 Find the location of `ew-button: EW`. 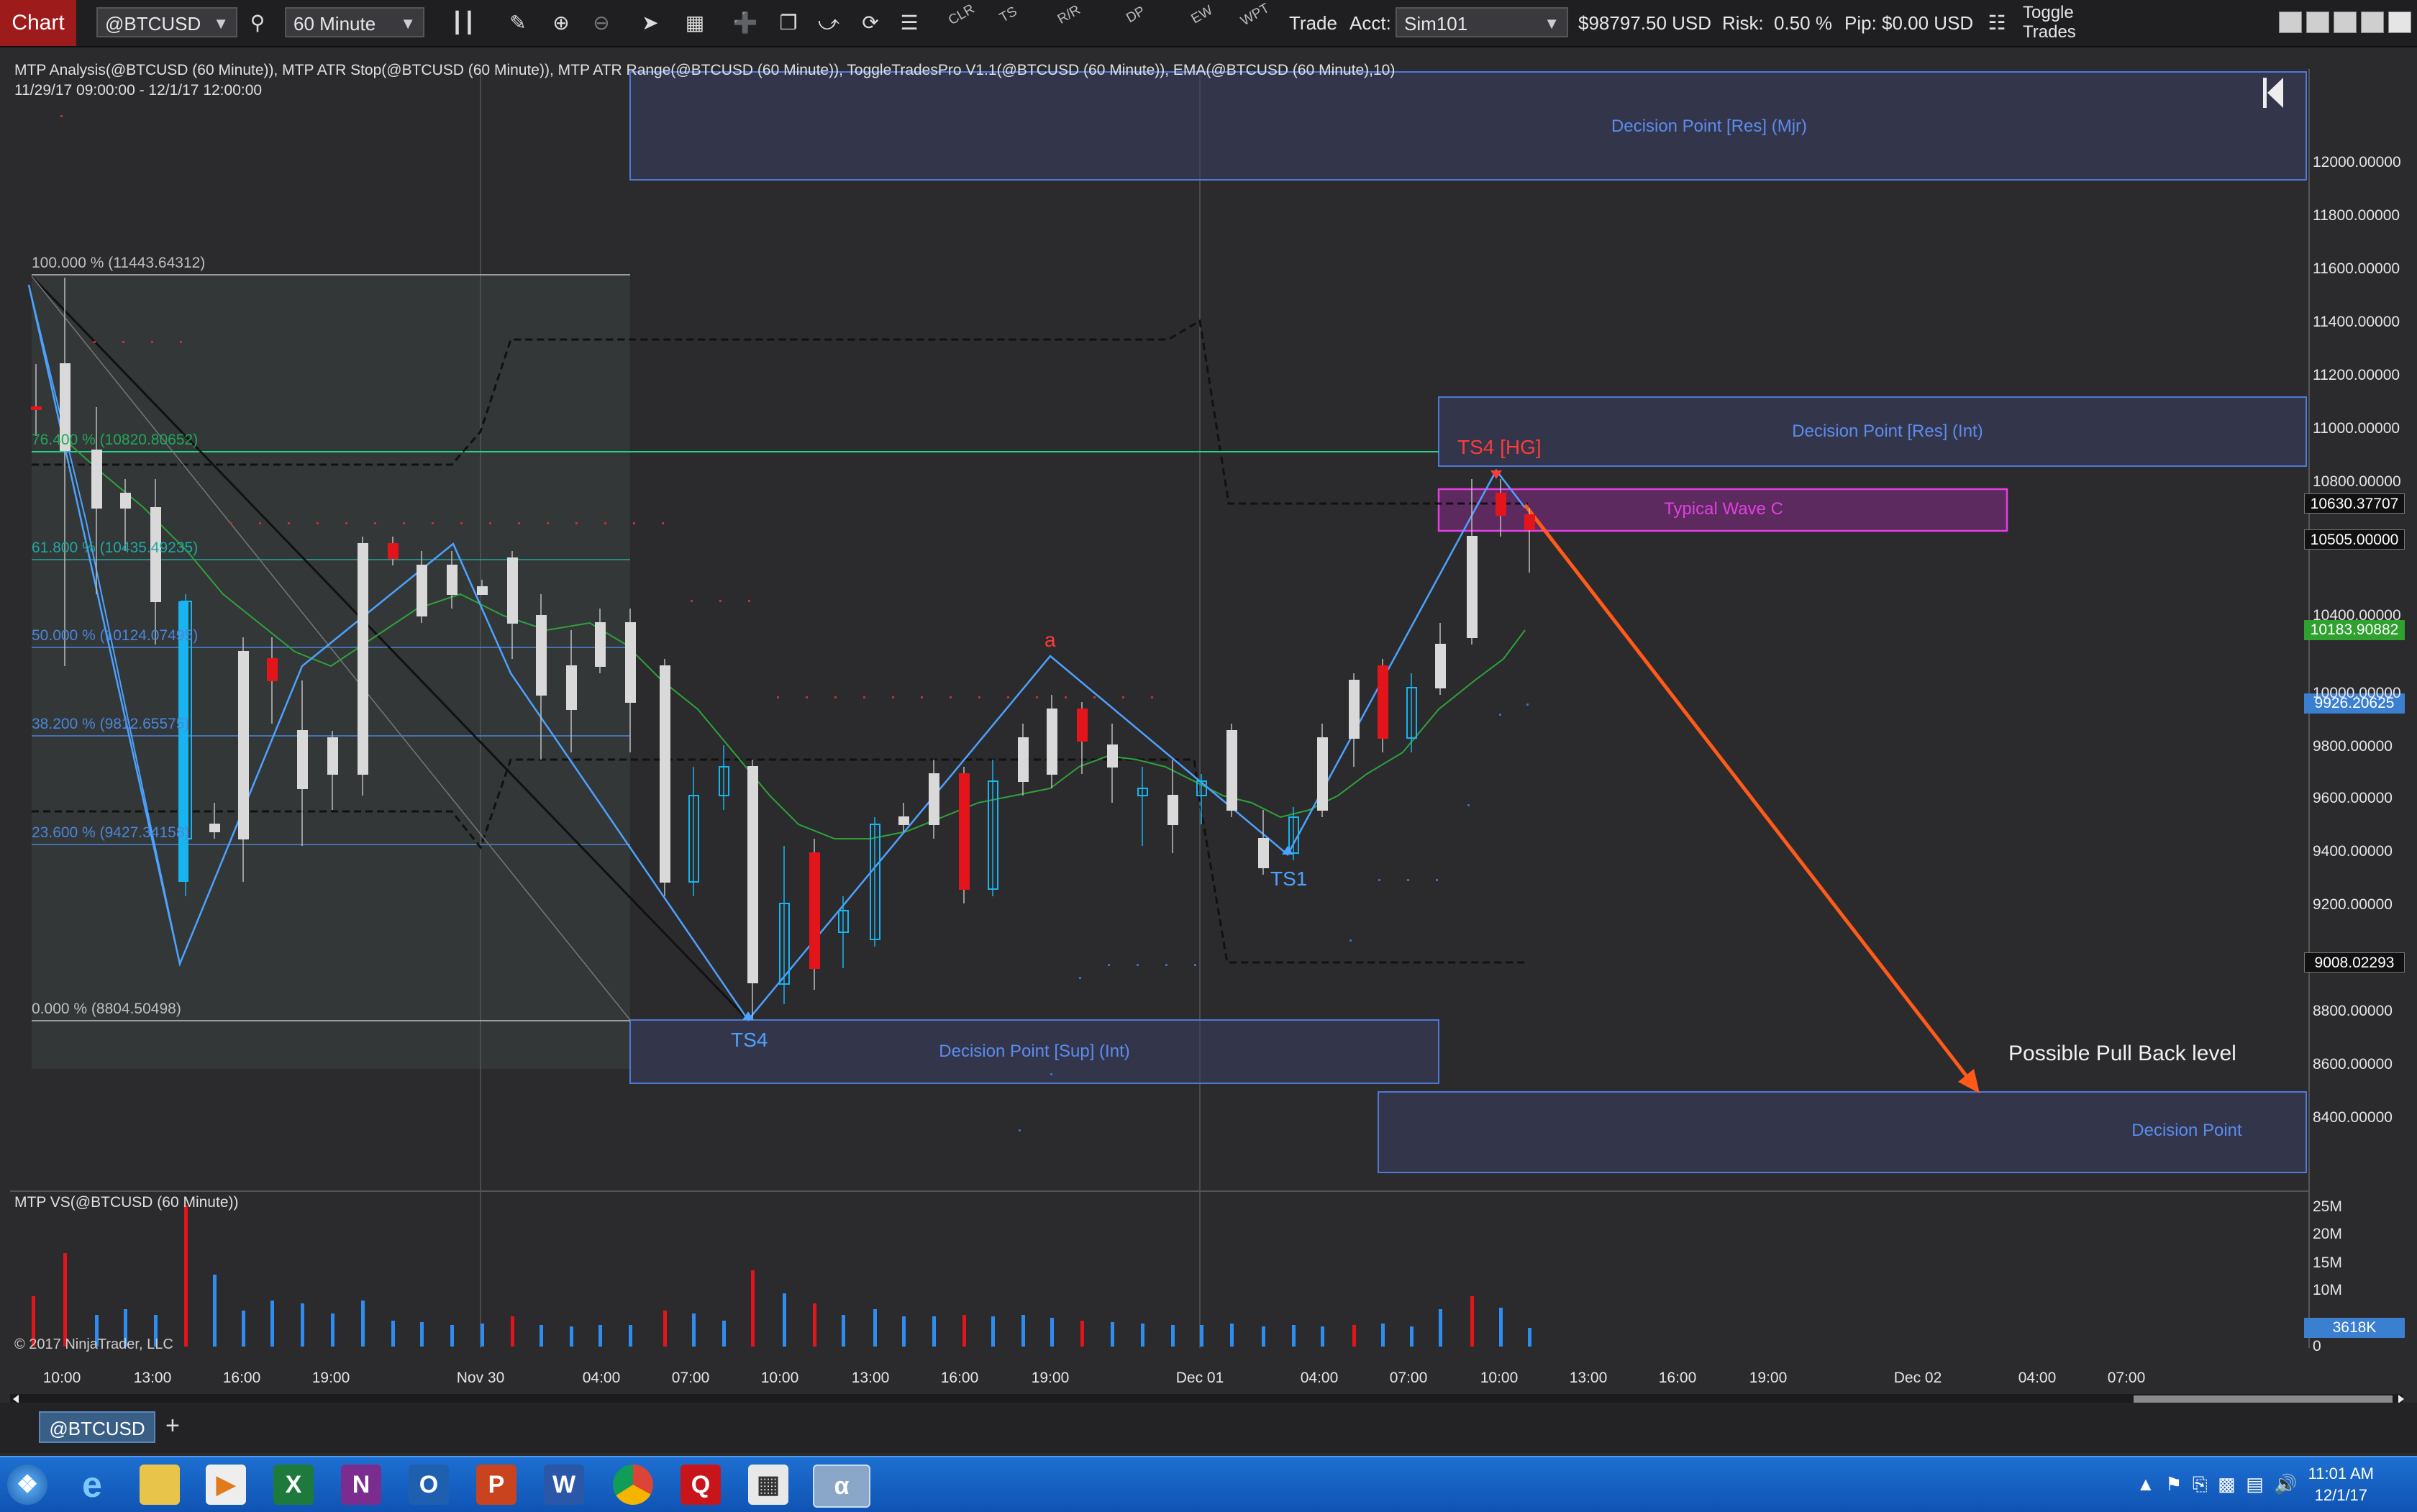

ew-button: EW is located at coordinates (1202, 15).